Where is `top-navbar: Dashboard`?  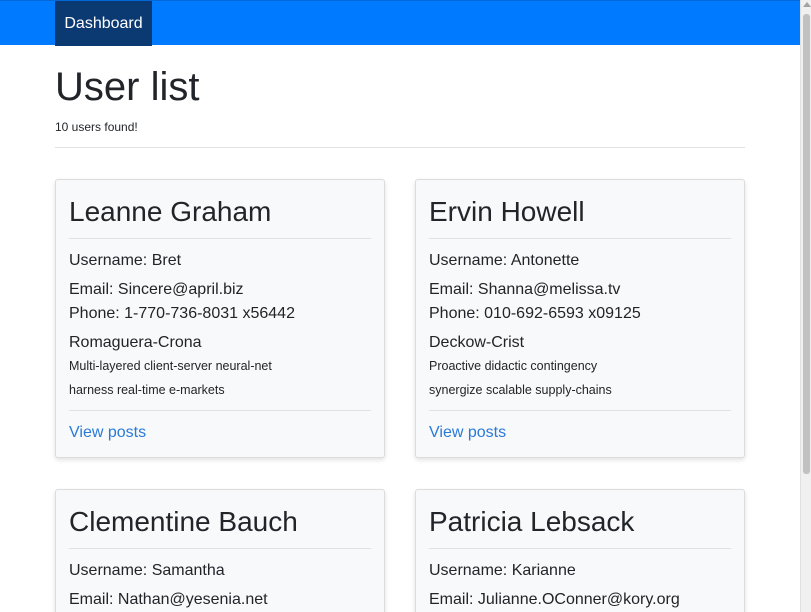
top-navbar: Dashboard is located at coordinates (400, 23).